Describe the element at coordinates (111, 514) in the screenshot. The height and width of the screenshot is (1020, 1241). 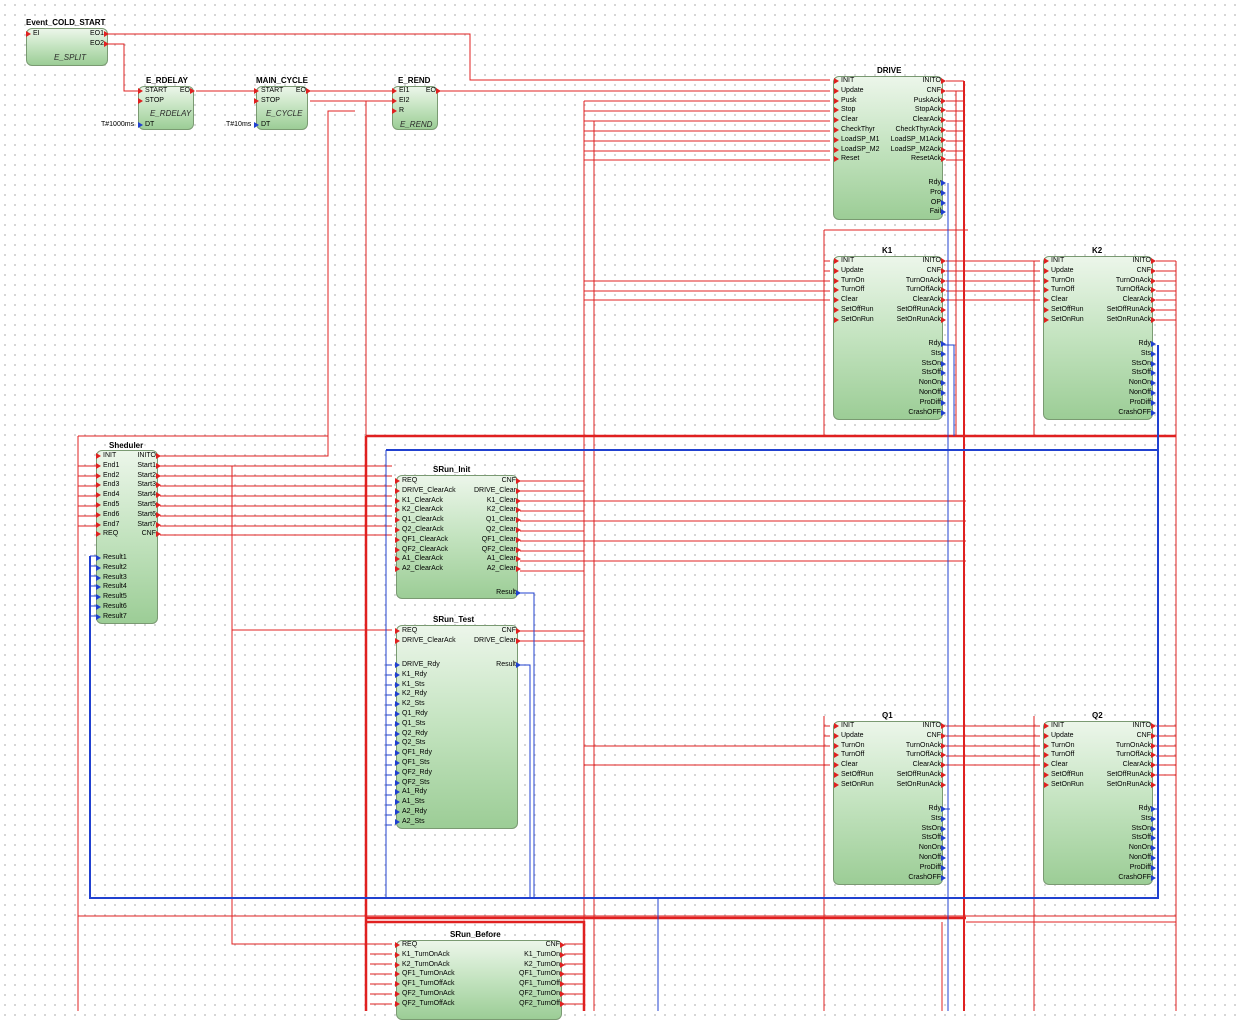
I see `input-port-end6: End6` at that location.